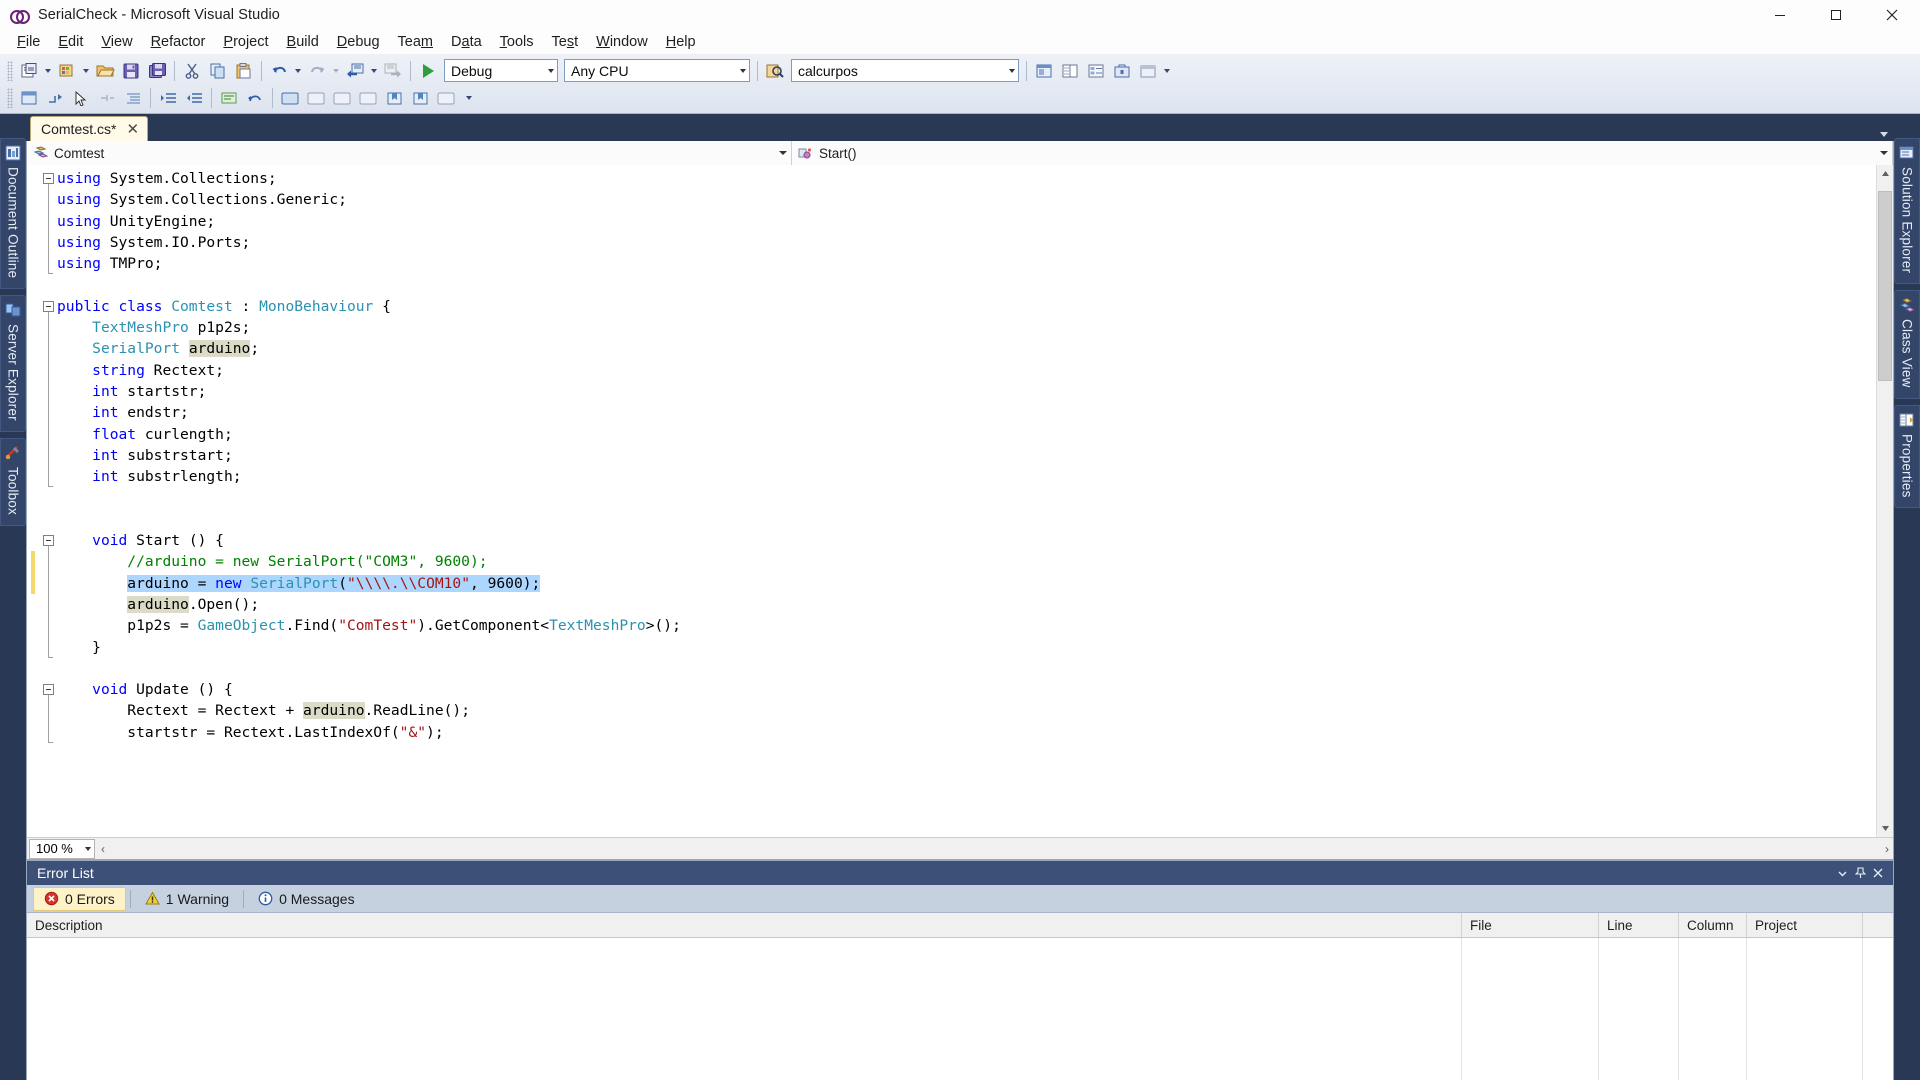 The height and width of the screenshot is (1080, 1920). What do you see at coordinates (622, 42) in the screenshot?
I see `menu-item-window: Window` at bounding box center [622, 42].